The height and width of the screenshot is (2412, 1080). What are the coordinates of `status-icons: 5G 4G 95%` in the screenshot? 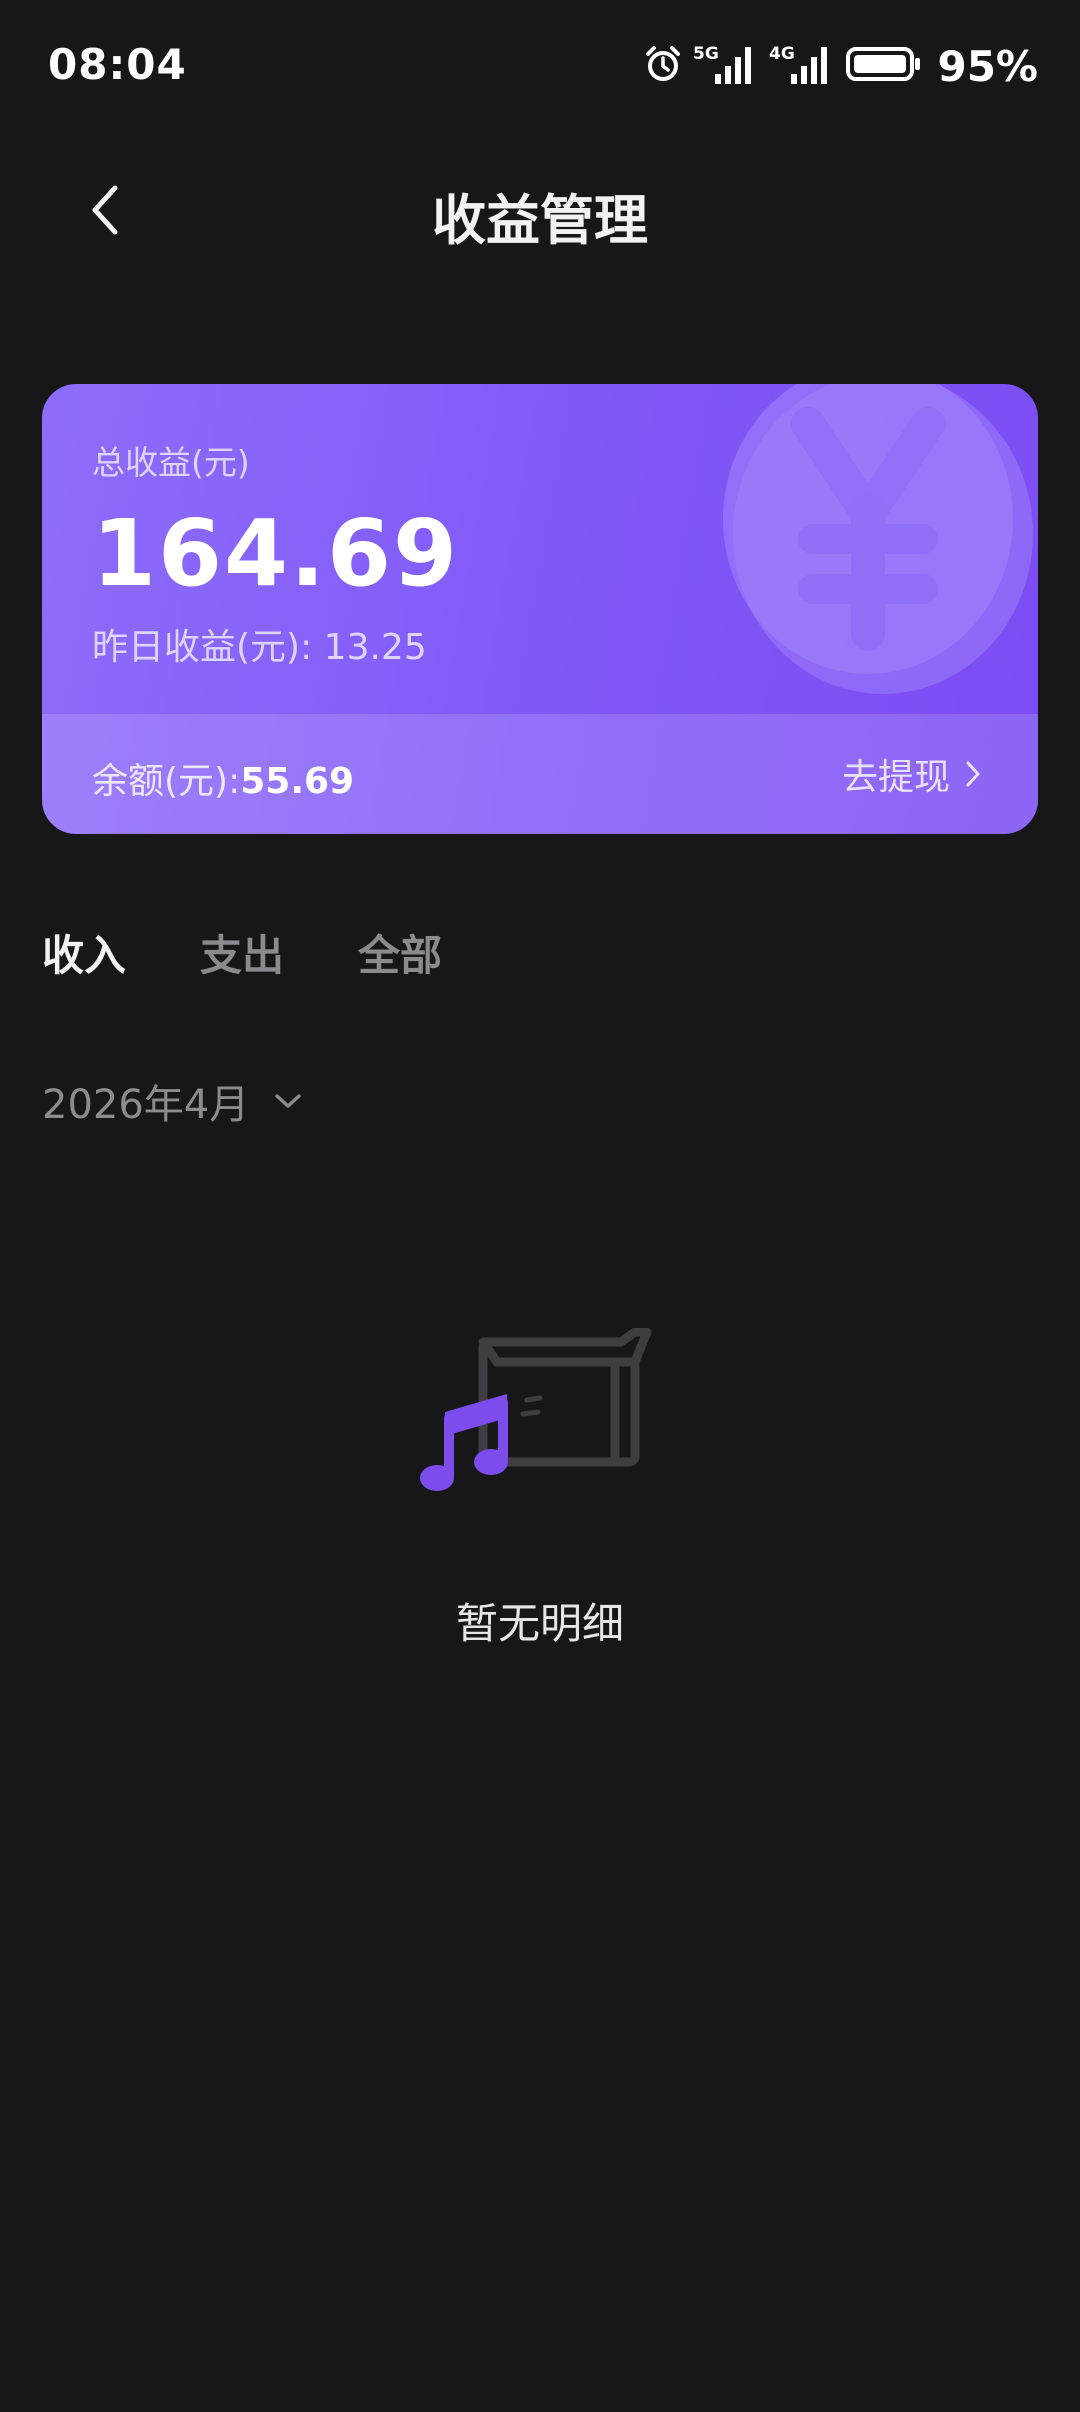 It's located at (840, 66).